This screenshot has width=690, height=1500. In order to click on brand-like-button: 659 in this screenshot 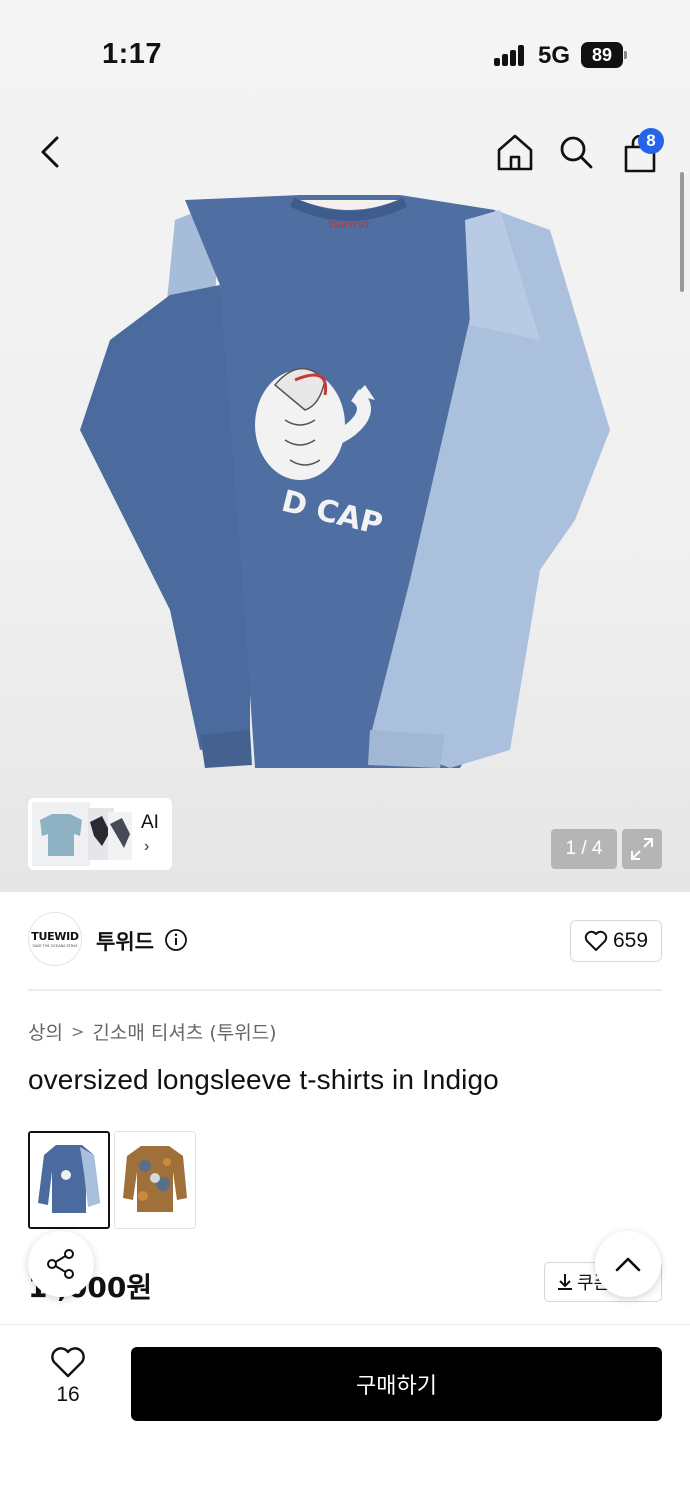, I will do `click(616, 941)`.